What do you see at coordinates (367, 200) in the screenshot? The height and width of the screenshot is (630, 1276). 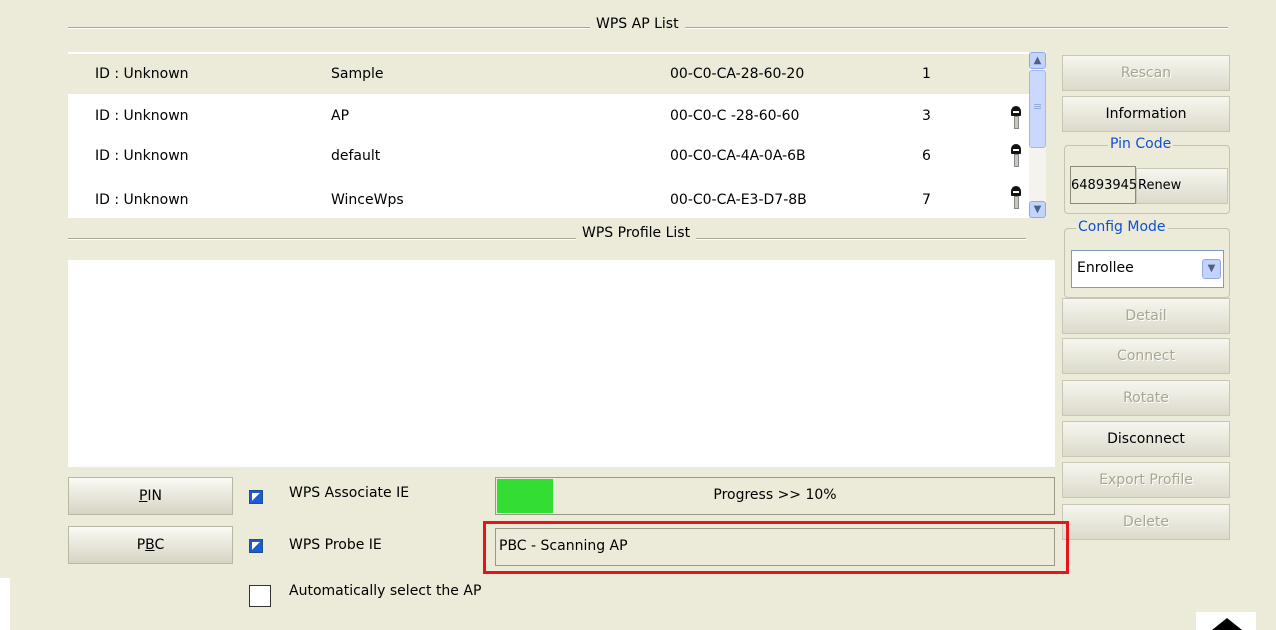 I see `ap-ssid: WinceWps` at bounding box center [367, 200].